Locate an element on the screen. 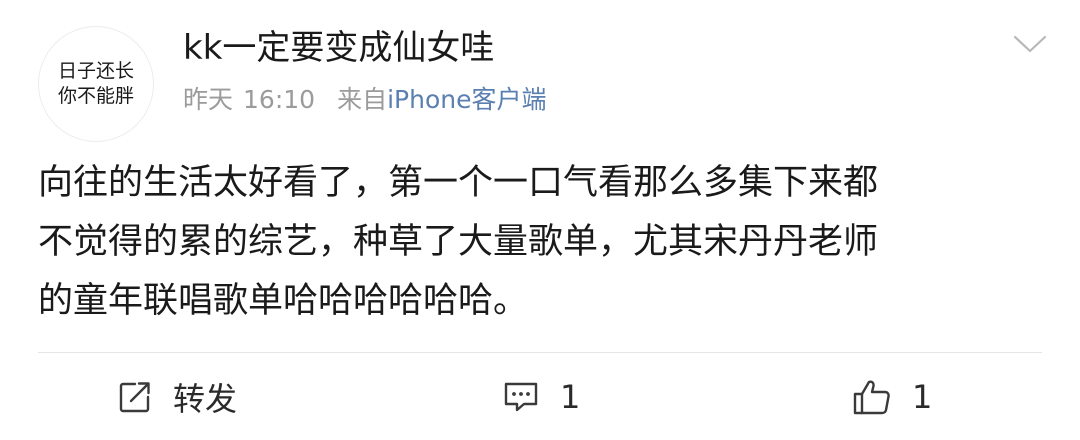 The image size is (1080, 440). comment-count: 1 is located at coordinates (570, 397).